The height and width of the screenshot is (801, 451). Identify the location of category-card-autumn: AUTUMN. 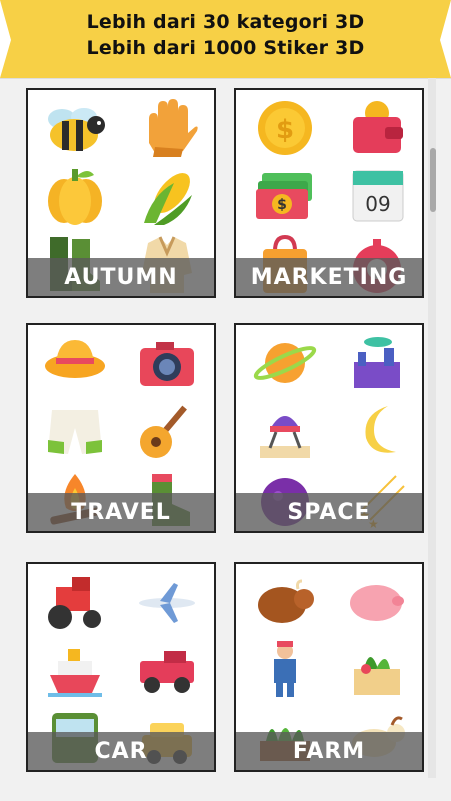
(121, 193).